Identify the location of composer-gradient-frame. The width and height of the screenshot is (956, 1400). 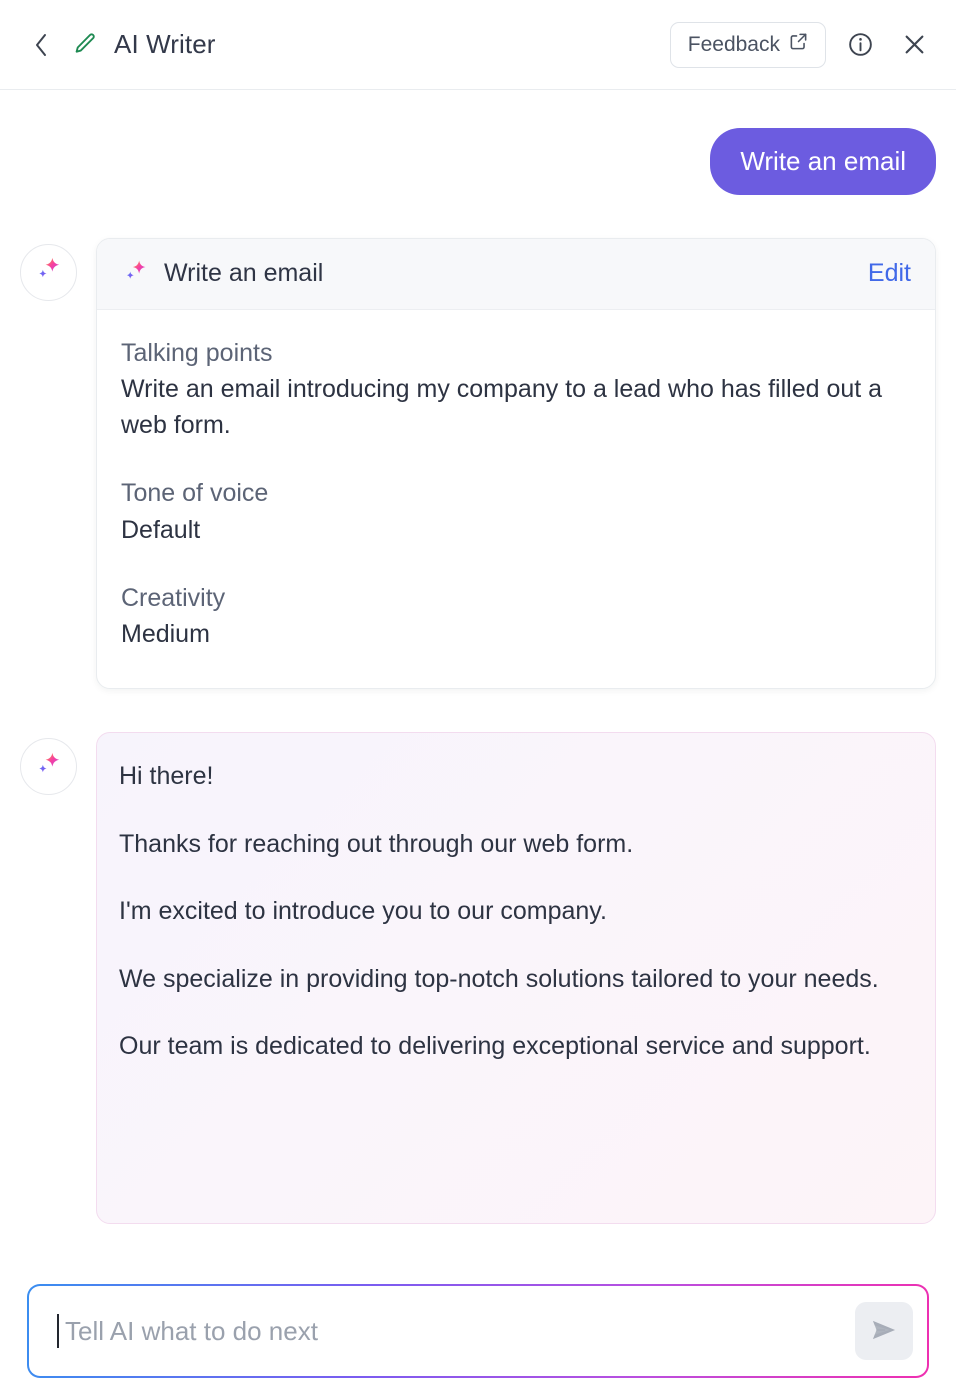
(478, 1331).